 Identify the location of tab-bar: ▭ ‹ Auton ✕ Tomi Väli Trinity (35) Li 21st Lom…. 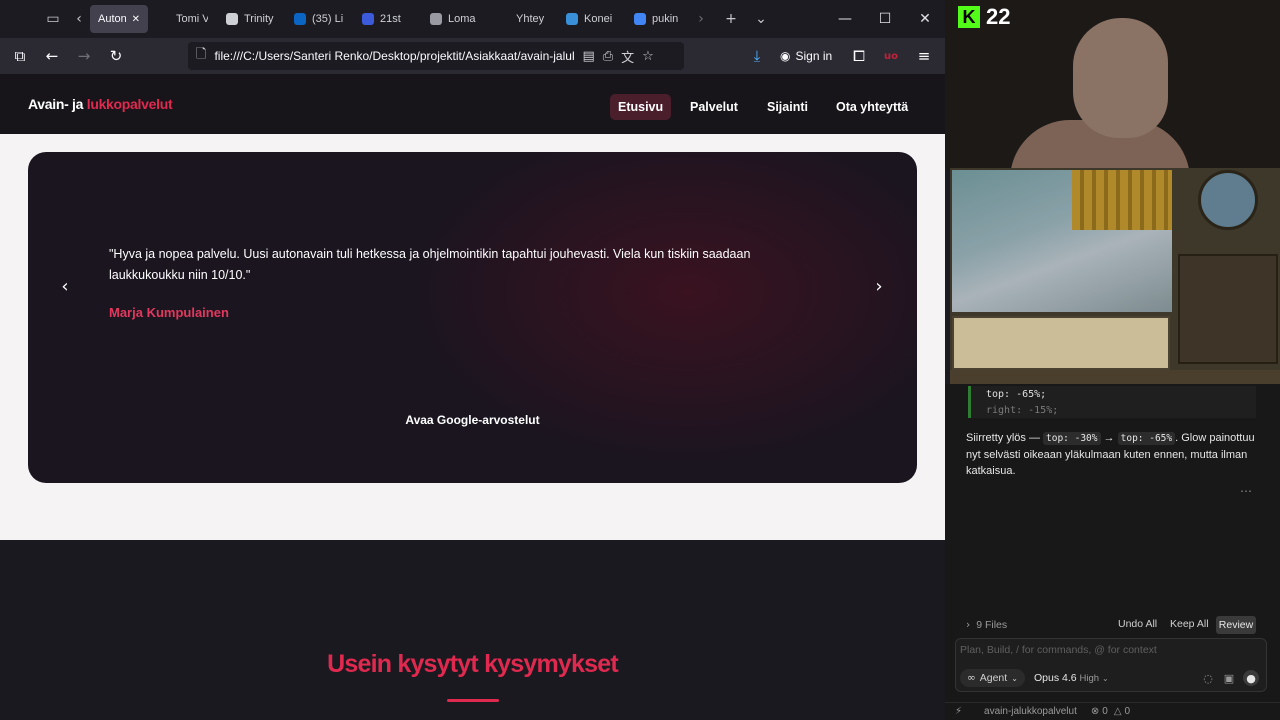
(472, 19).